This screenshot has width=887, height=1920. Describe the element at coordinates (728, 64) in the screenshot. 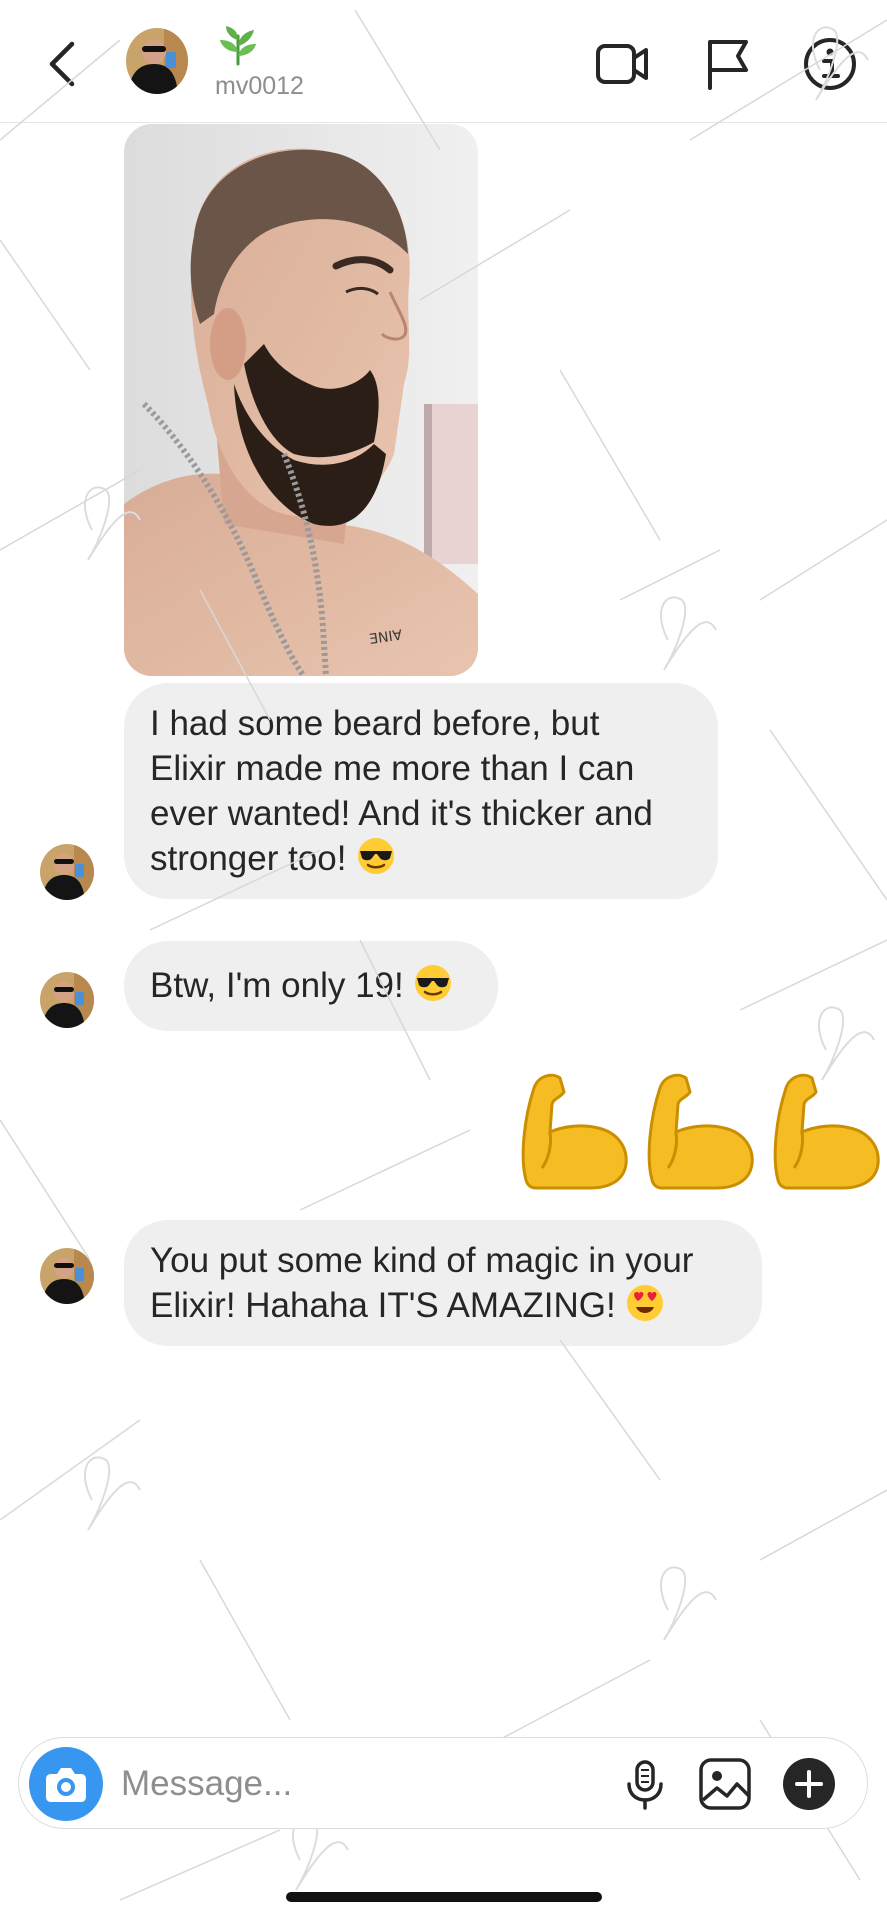

I see `report-flag-icon` at that location.